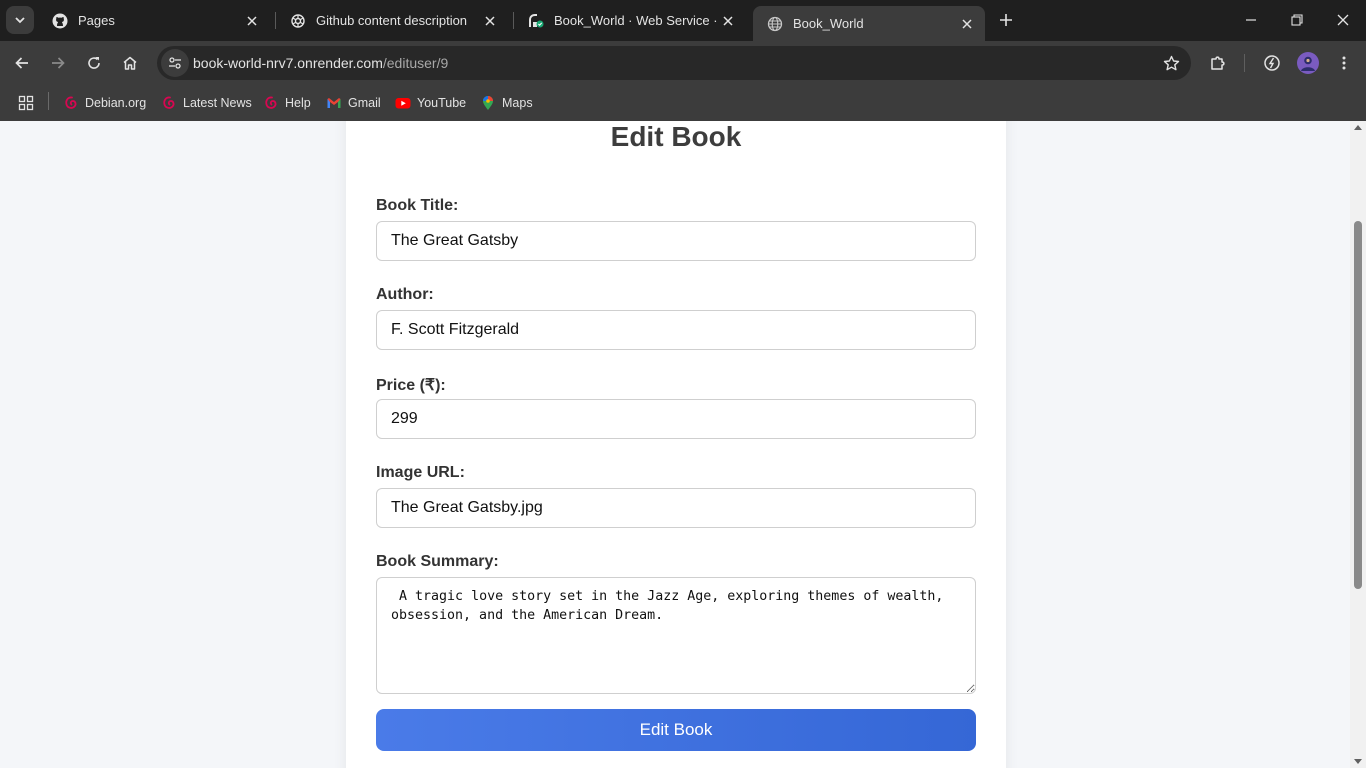 This screenshot has width=1366, height=768. I want to click on plus-icon, so click(1006, 20).